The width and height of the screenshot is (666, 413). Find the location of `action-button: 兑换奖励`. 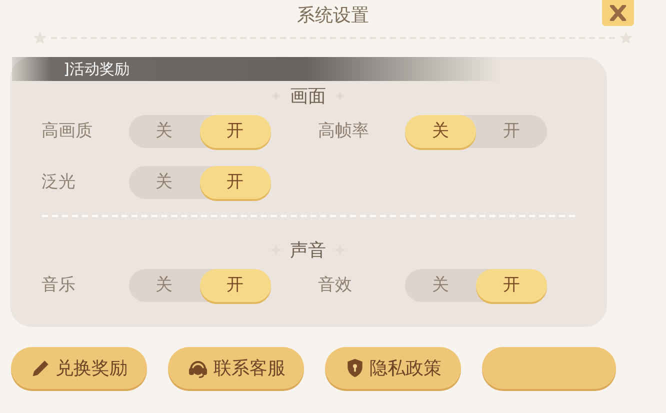

action-button: 兑换奖励 is located at coordinates (78, 368).